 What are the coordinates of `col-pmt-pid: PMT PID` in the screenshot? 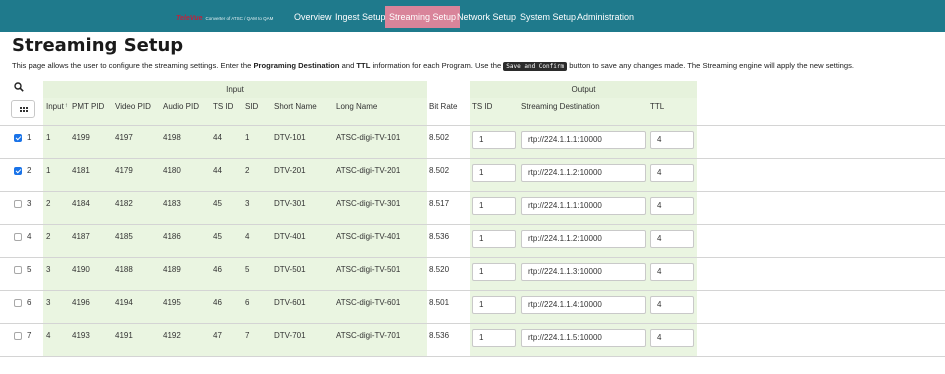 It's located at (88, 111).